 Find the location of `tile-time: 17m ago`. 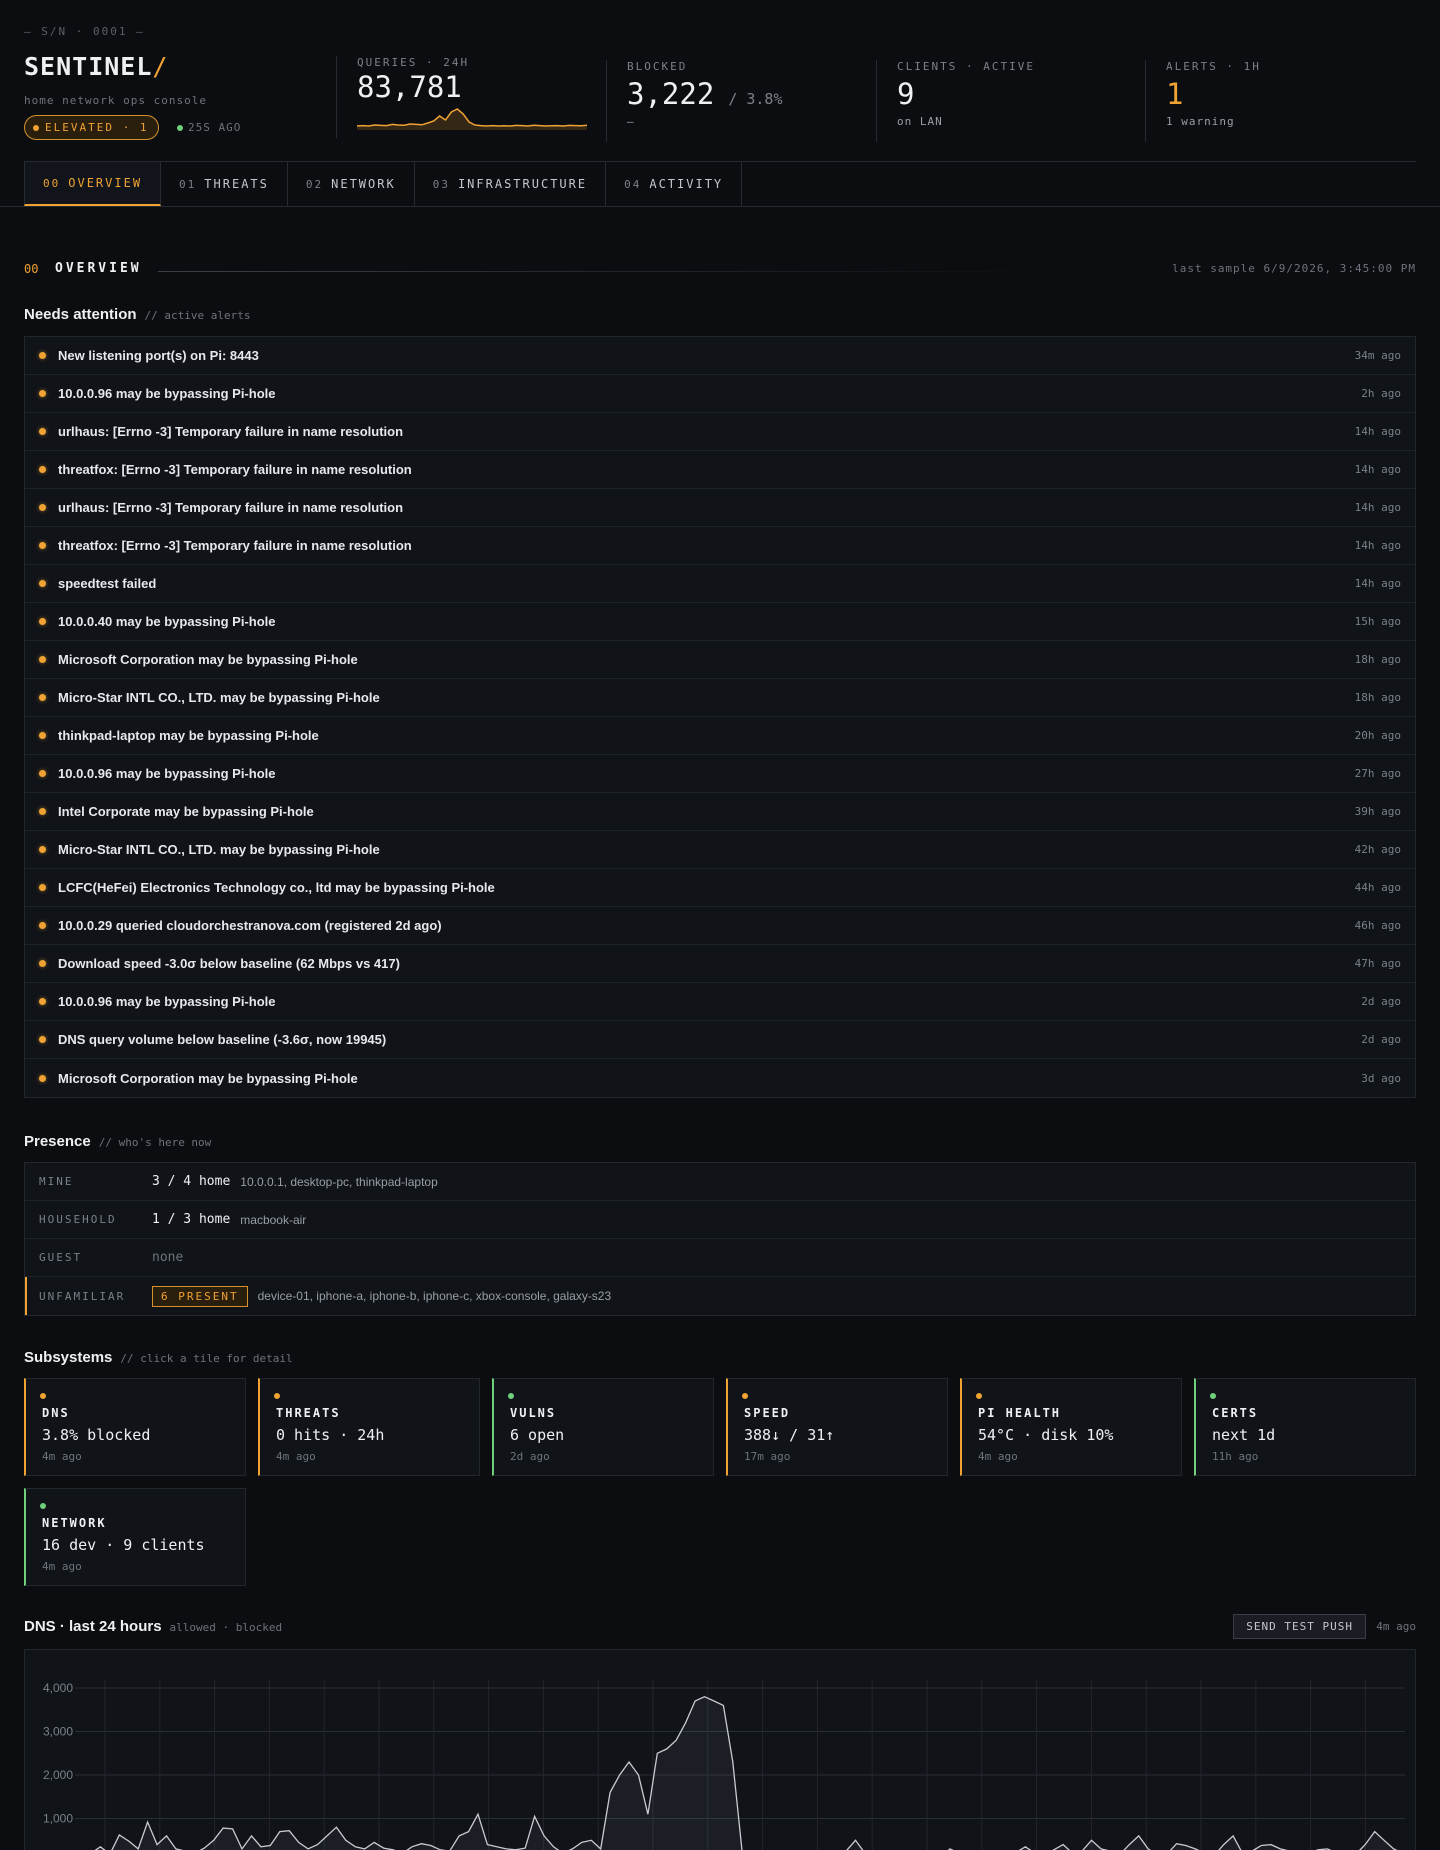

tile-time: 17m ago is located at coordinates (767, 1456).